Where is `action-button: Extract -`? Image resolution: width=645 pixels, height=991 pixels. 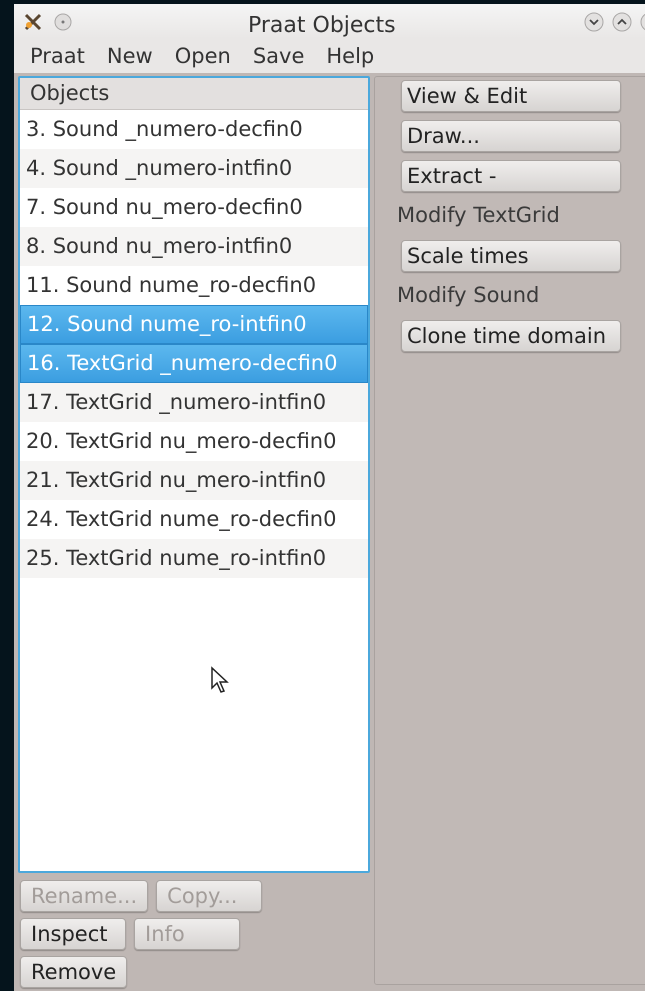
action-button: Extract - is located at coordinates (511, 176).